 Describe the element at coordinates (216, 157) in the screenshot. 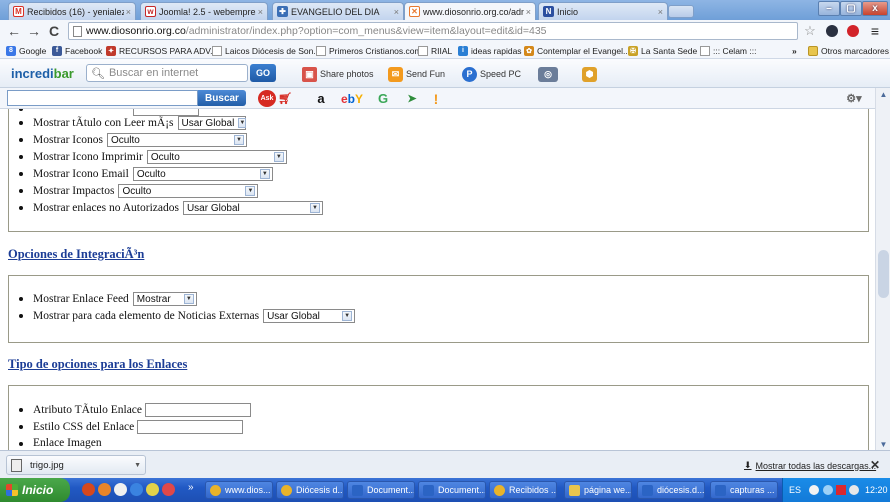

I see `select-show-print-icon: Oculto ▼` at that location.